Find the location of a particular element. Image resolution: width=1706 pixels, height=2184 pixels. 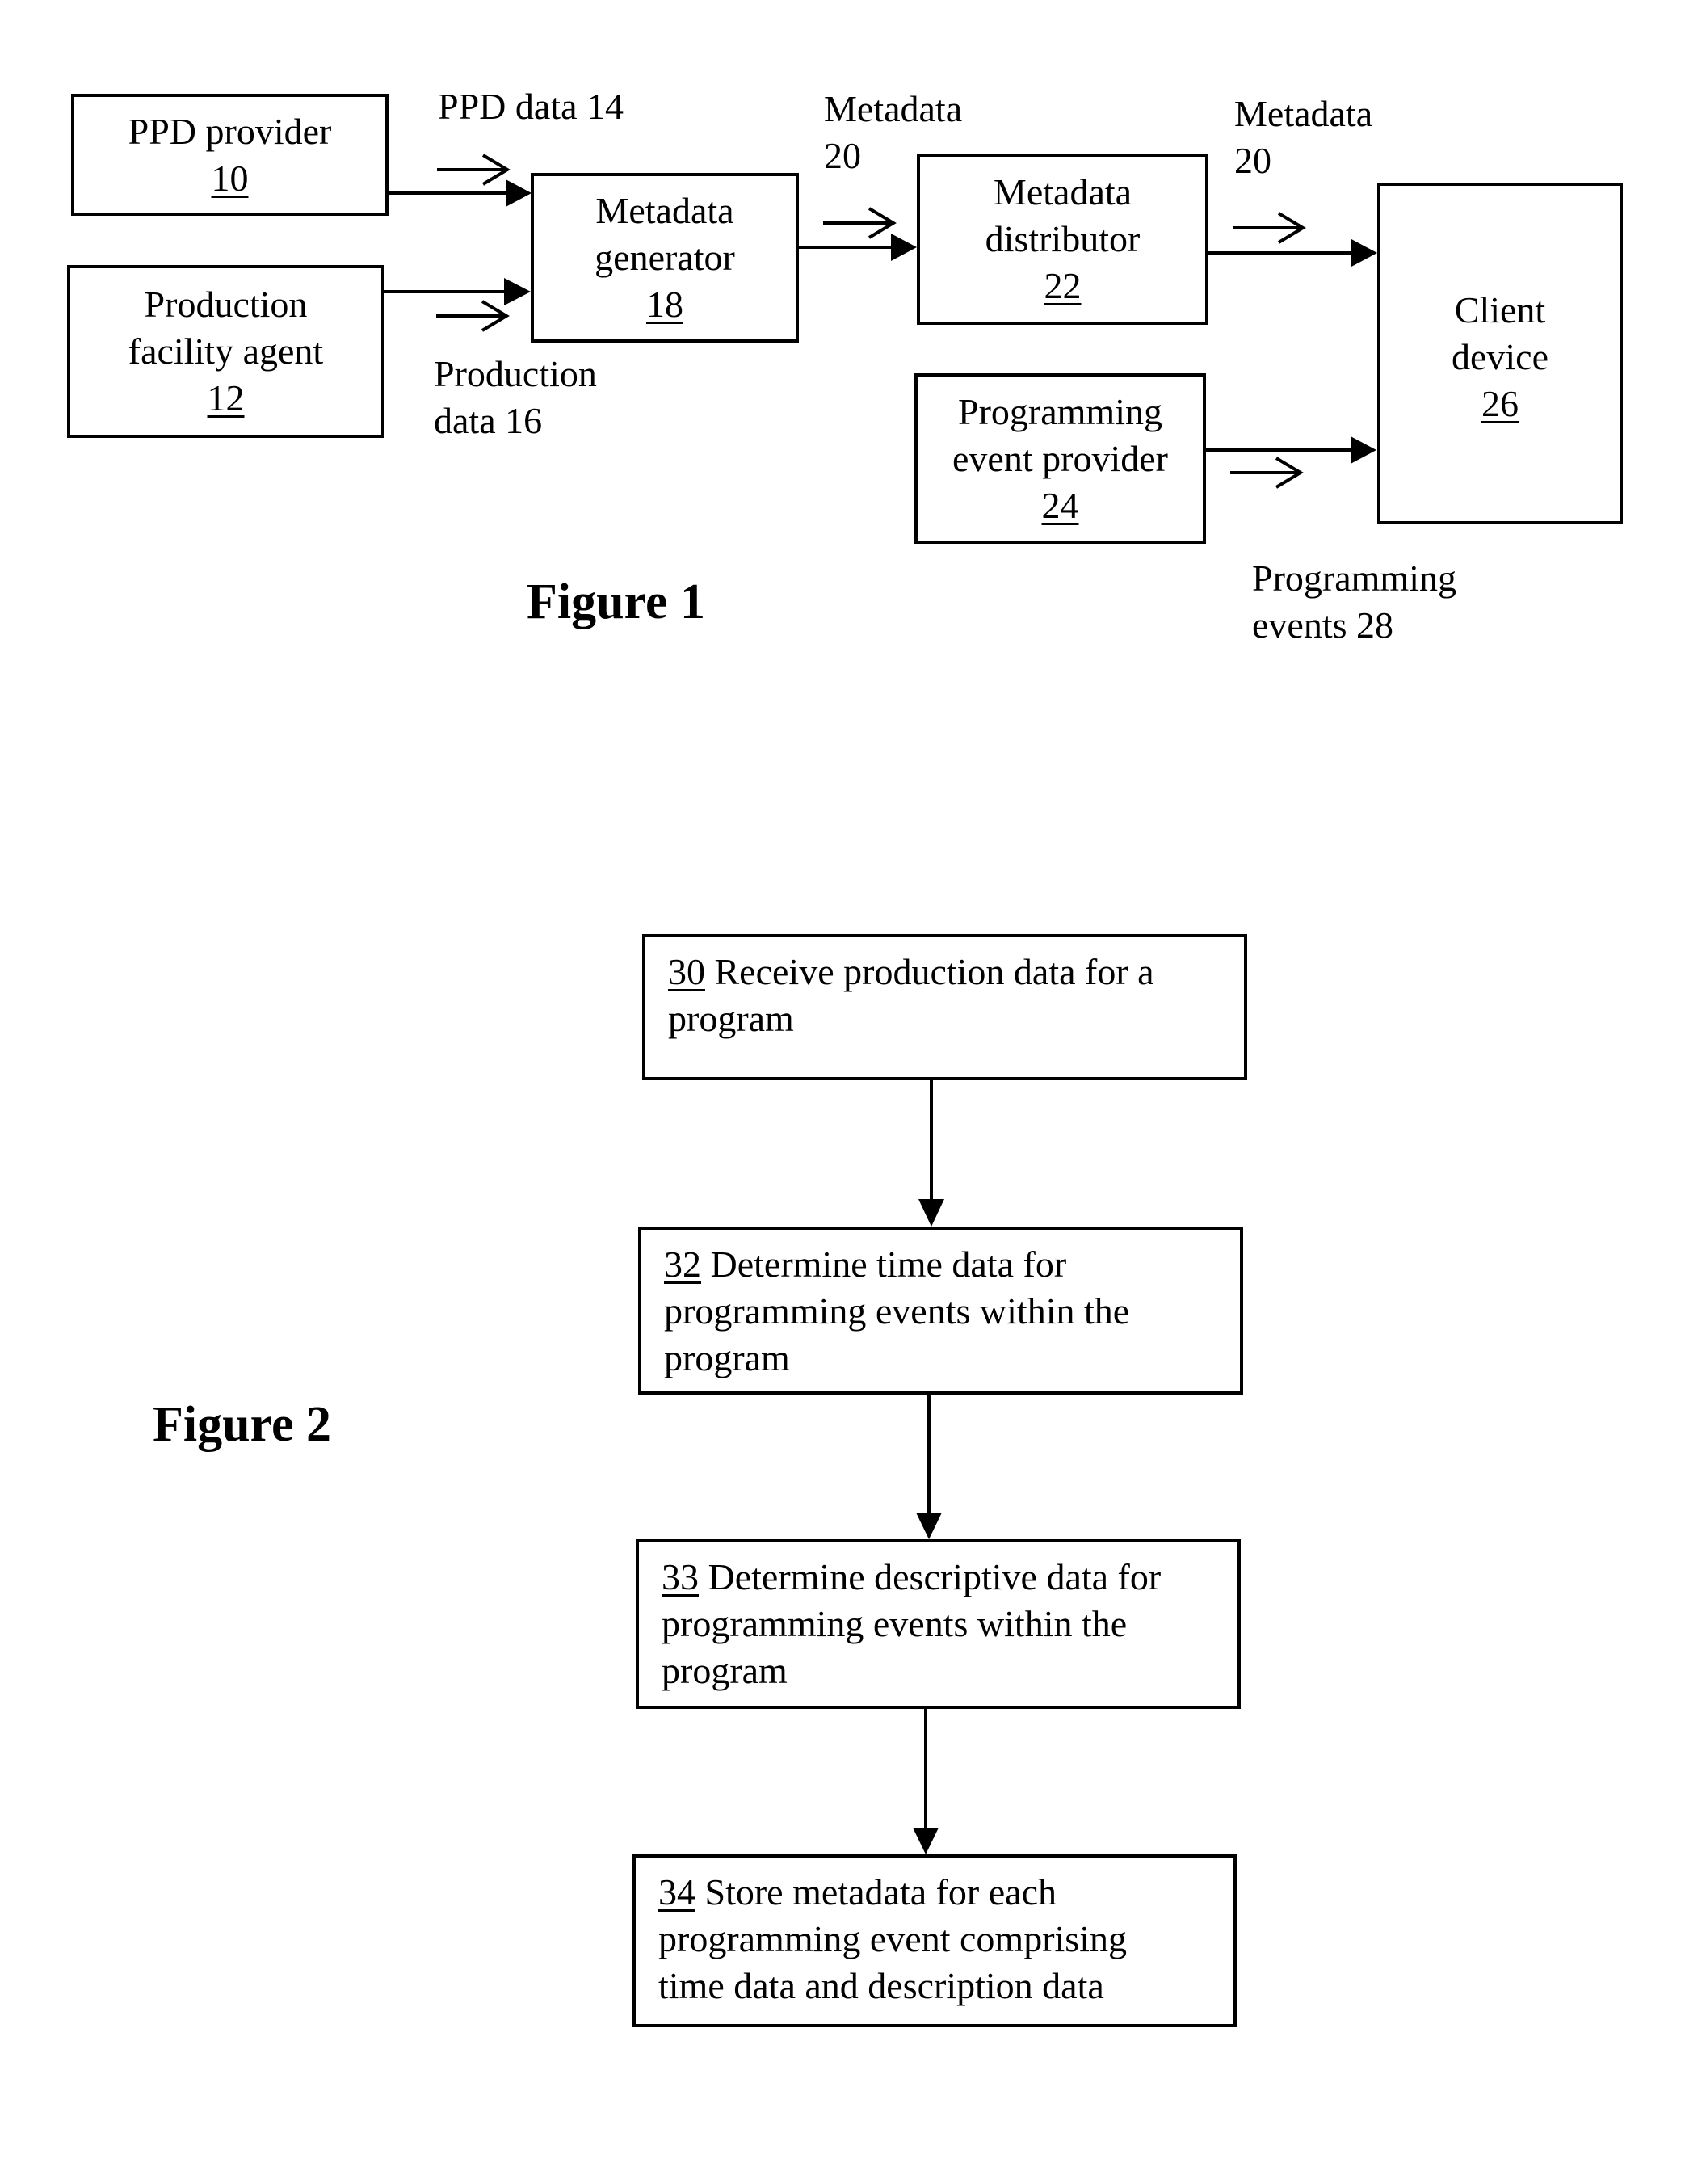

step-34-text-line1: Store metadata for each is located at coordinates (876, 1892).